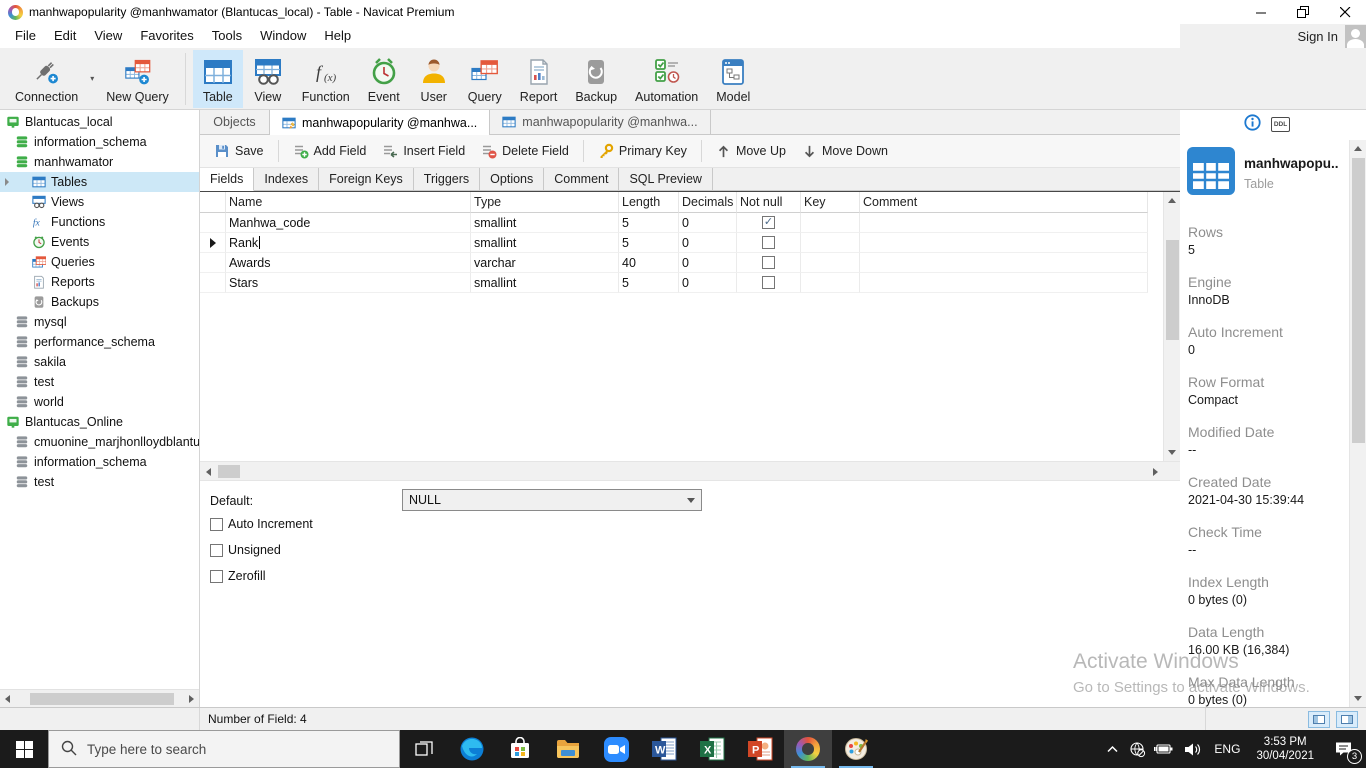 The width and height of the screenshot is (1366, 768). I want to click on cell-name: Rank, so click(348, 243).